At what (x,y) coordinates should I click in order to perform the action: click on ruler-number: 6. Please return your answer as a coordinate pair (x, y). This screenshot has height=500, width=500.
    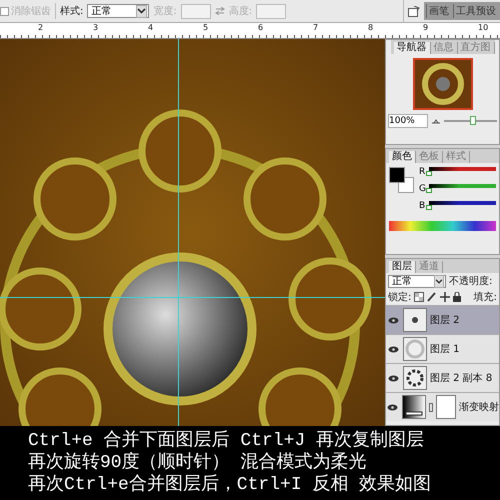
    Looking at the image, I should click on (261, 27).